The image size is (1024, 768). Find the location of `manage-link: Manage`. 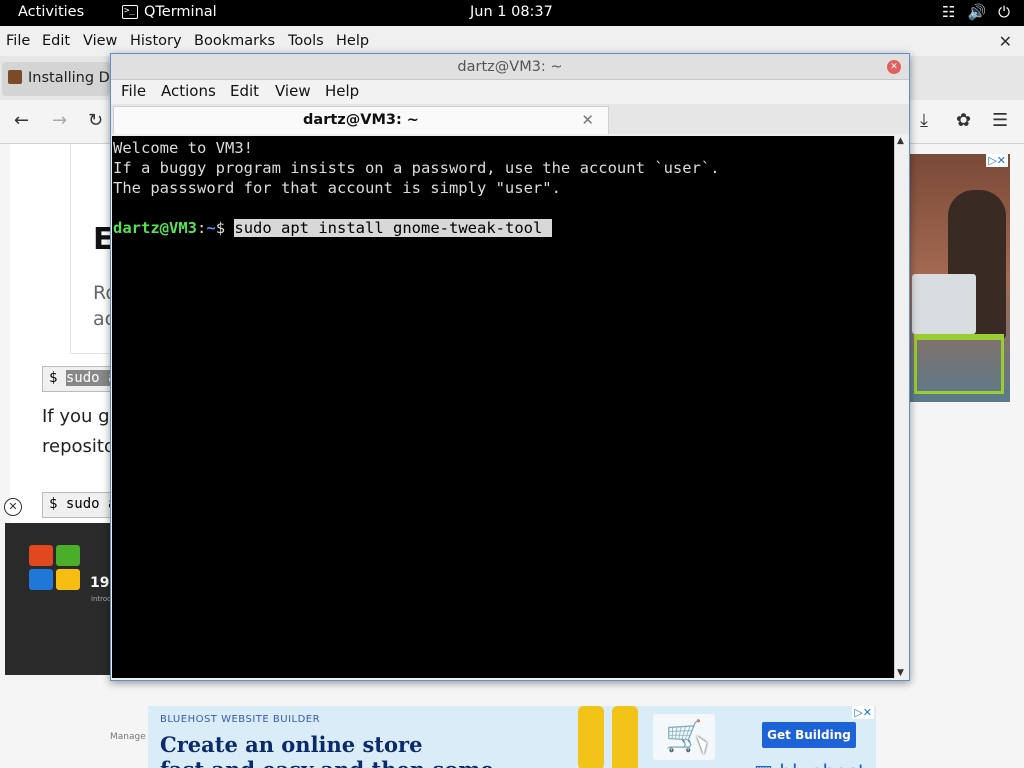

manage-link: Manage is located at coordinates (128, 737).